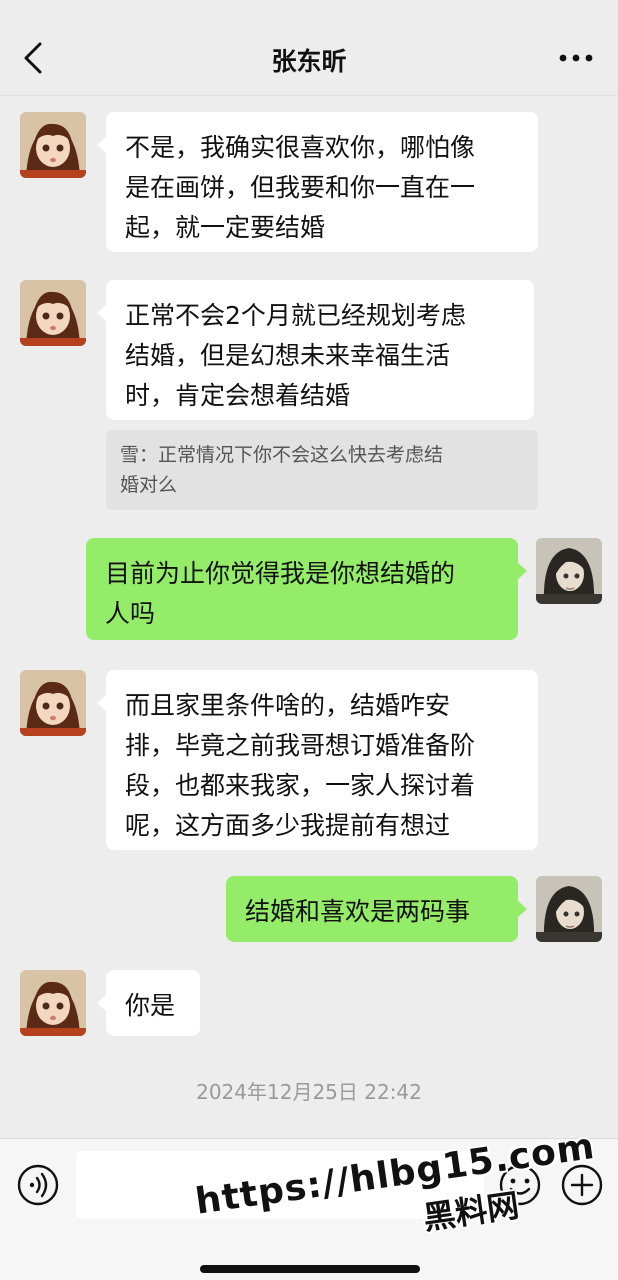  I want to click on more-button, so click(576, 58).